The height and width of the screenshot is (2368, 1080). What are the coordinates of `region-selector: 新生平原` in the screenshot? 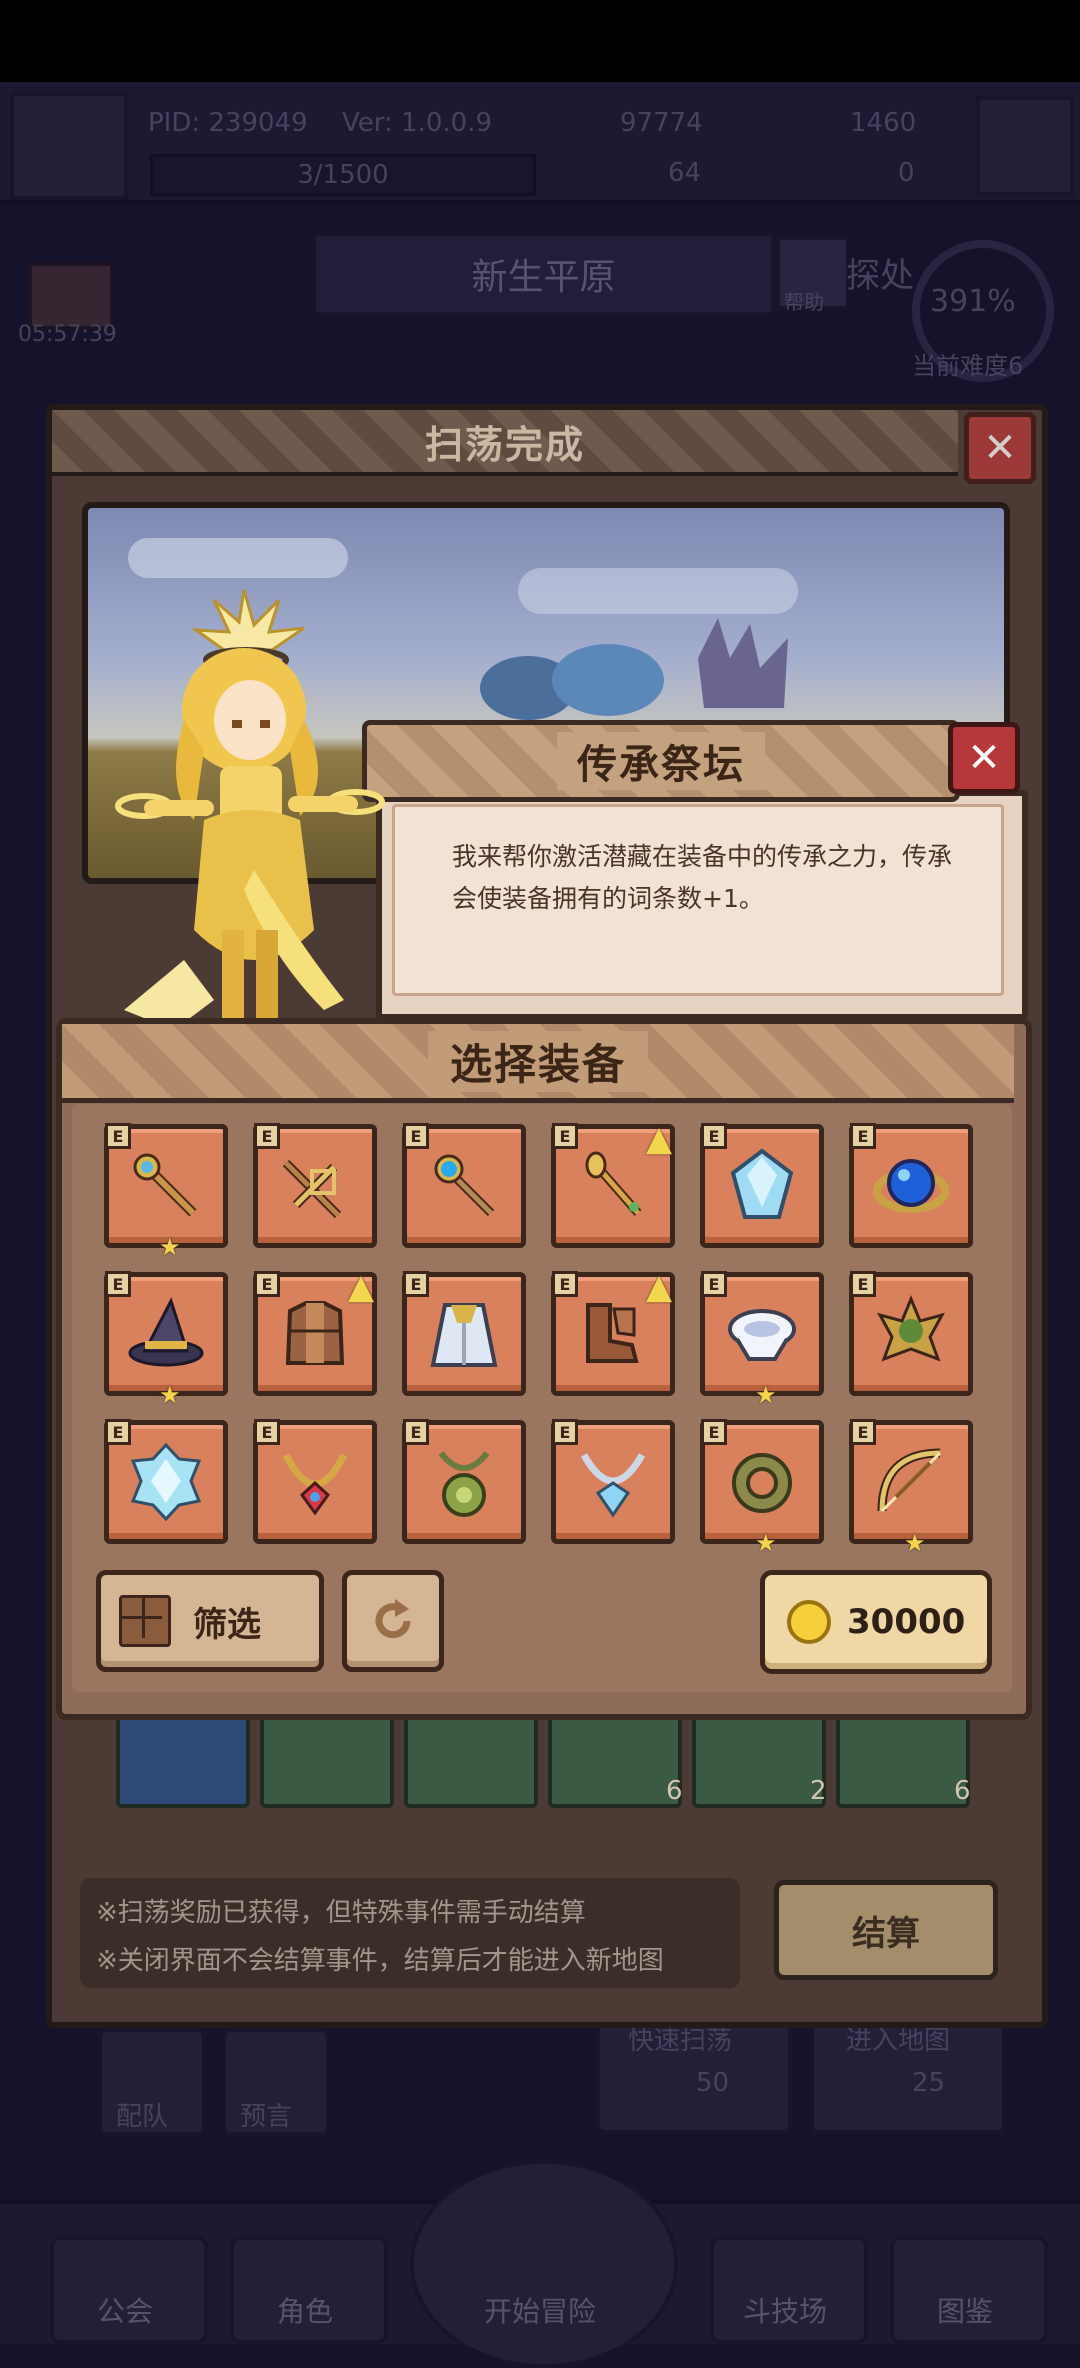 It's located at (543, 274).